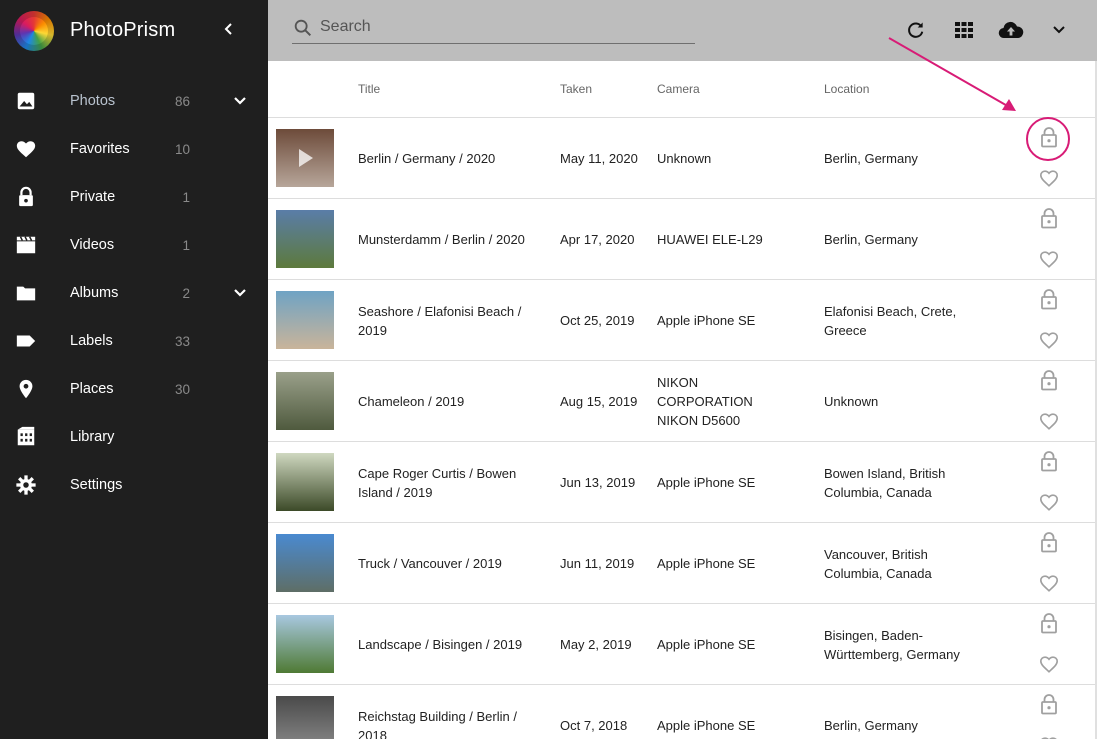 This screenshot has width=1097, height=739. I want to click on photo-title: Berlin / Germany / 2020, so click(443, 158).